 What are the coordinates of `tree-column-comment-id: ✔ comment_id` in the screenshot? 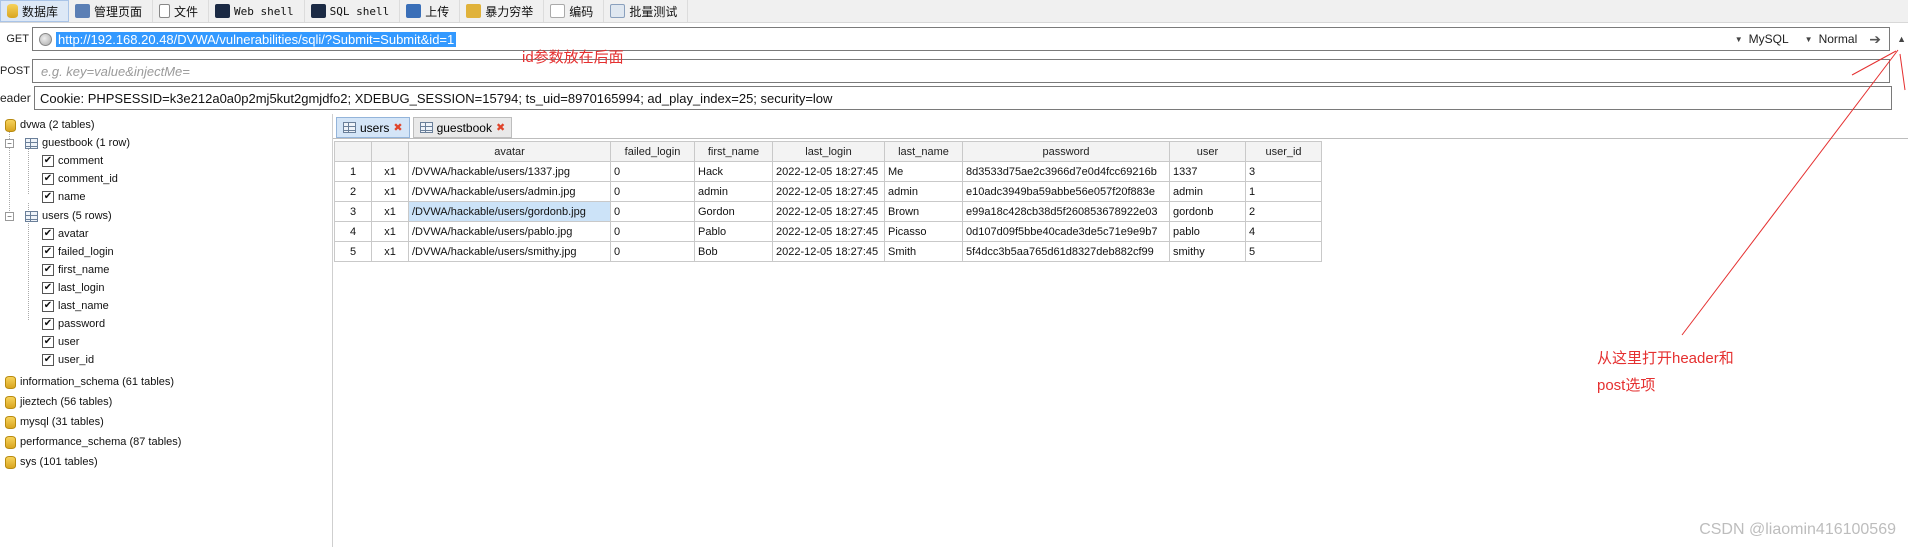 It's located at (80, 179).